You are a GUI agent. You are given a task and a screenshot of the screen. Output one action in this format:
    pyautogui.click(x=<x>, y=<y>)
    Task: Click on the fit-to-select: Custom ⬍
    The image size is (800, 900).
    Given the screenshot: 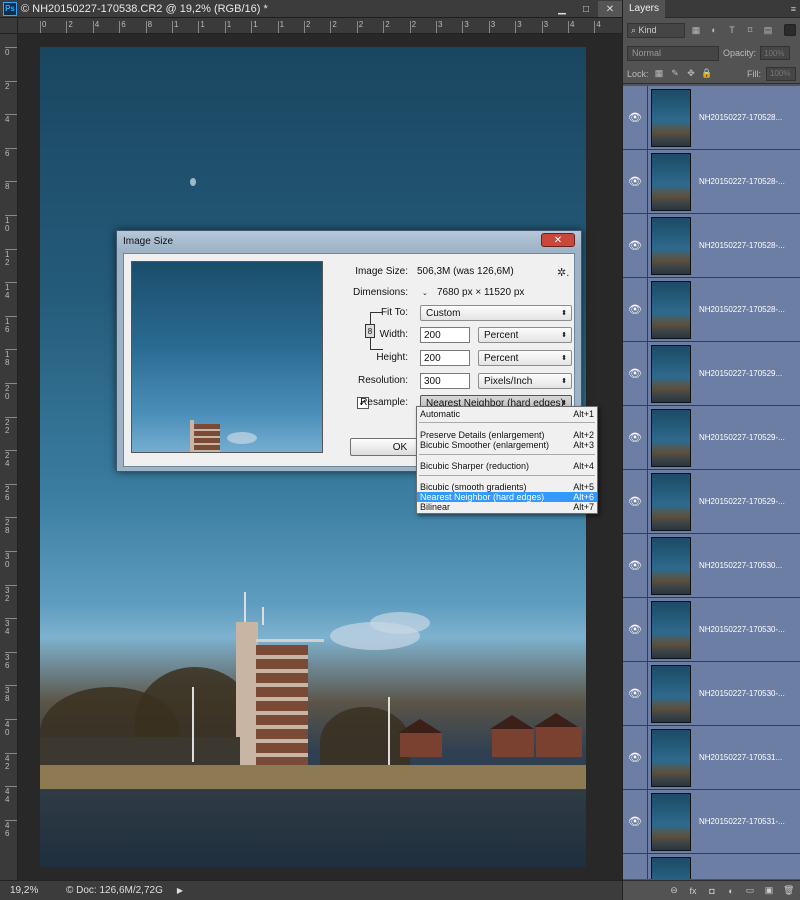 What is the action you would take?
    pyautogui.click(x=496, y=313)
    